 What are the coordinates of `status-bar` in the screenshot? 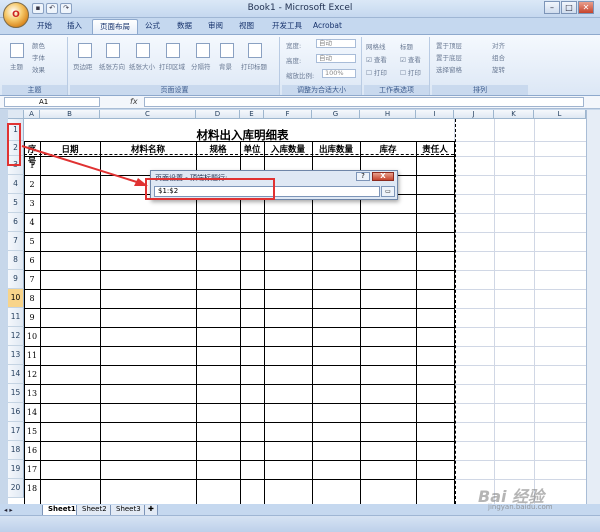 It's located at (300, 523).